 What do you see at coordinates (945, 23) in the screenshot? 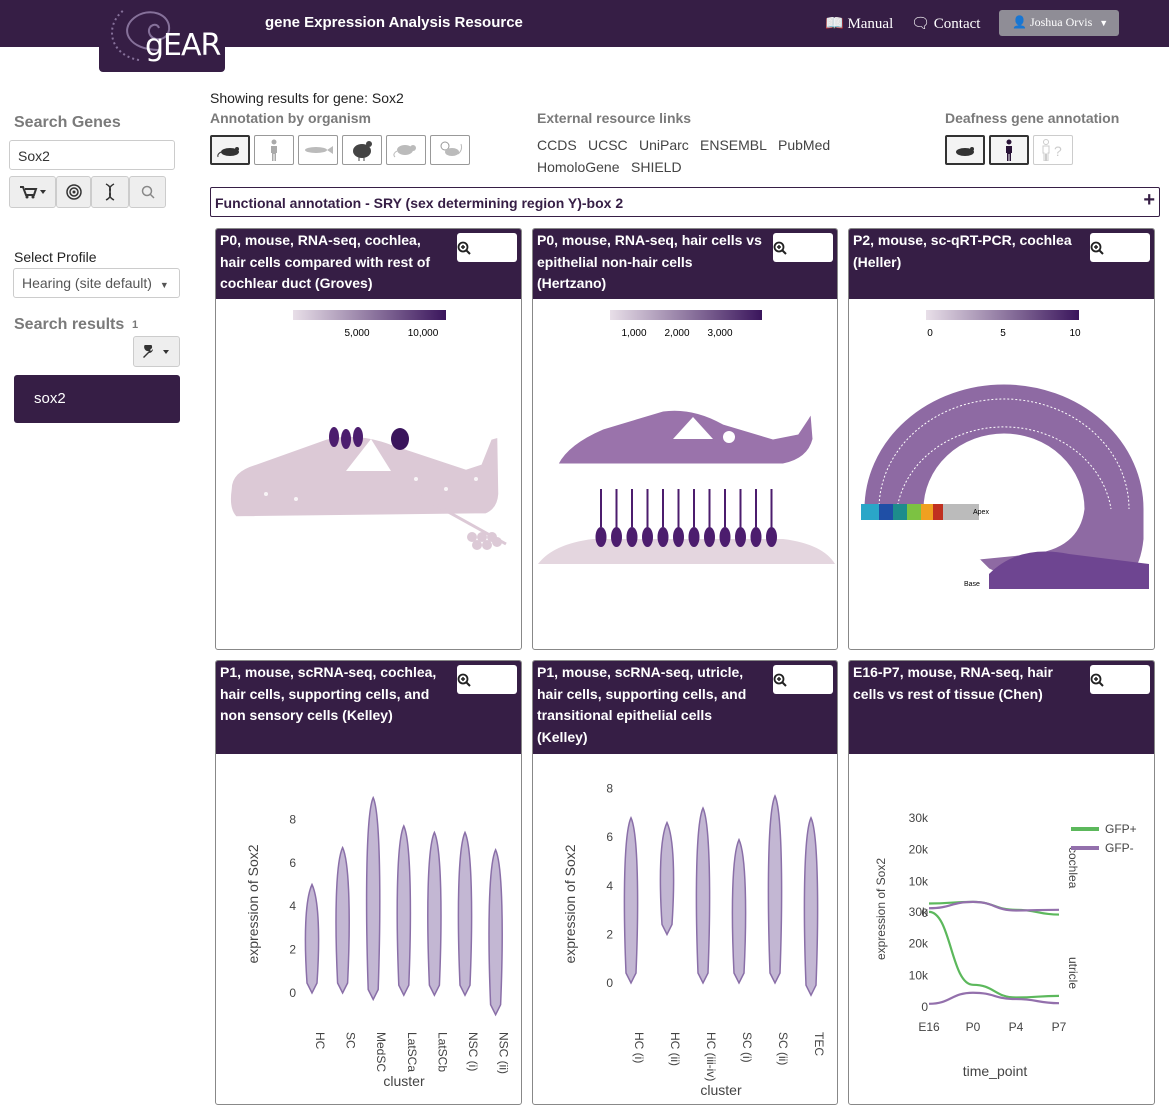
I see `contact-link: 🗨 Contact` at bounding box center [945, 23].